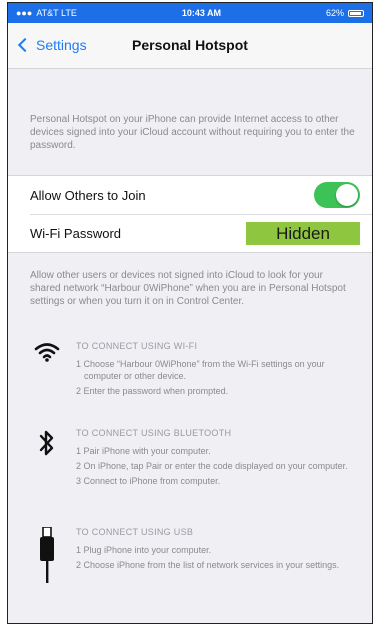 The width and height of the screenshot is (377, 629). Describe the element at coordinates (154, 433) in the screenshot. I see `bluetooth-instructions-heading: TO CONNECT USING BLUETOOTH` at that location.